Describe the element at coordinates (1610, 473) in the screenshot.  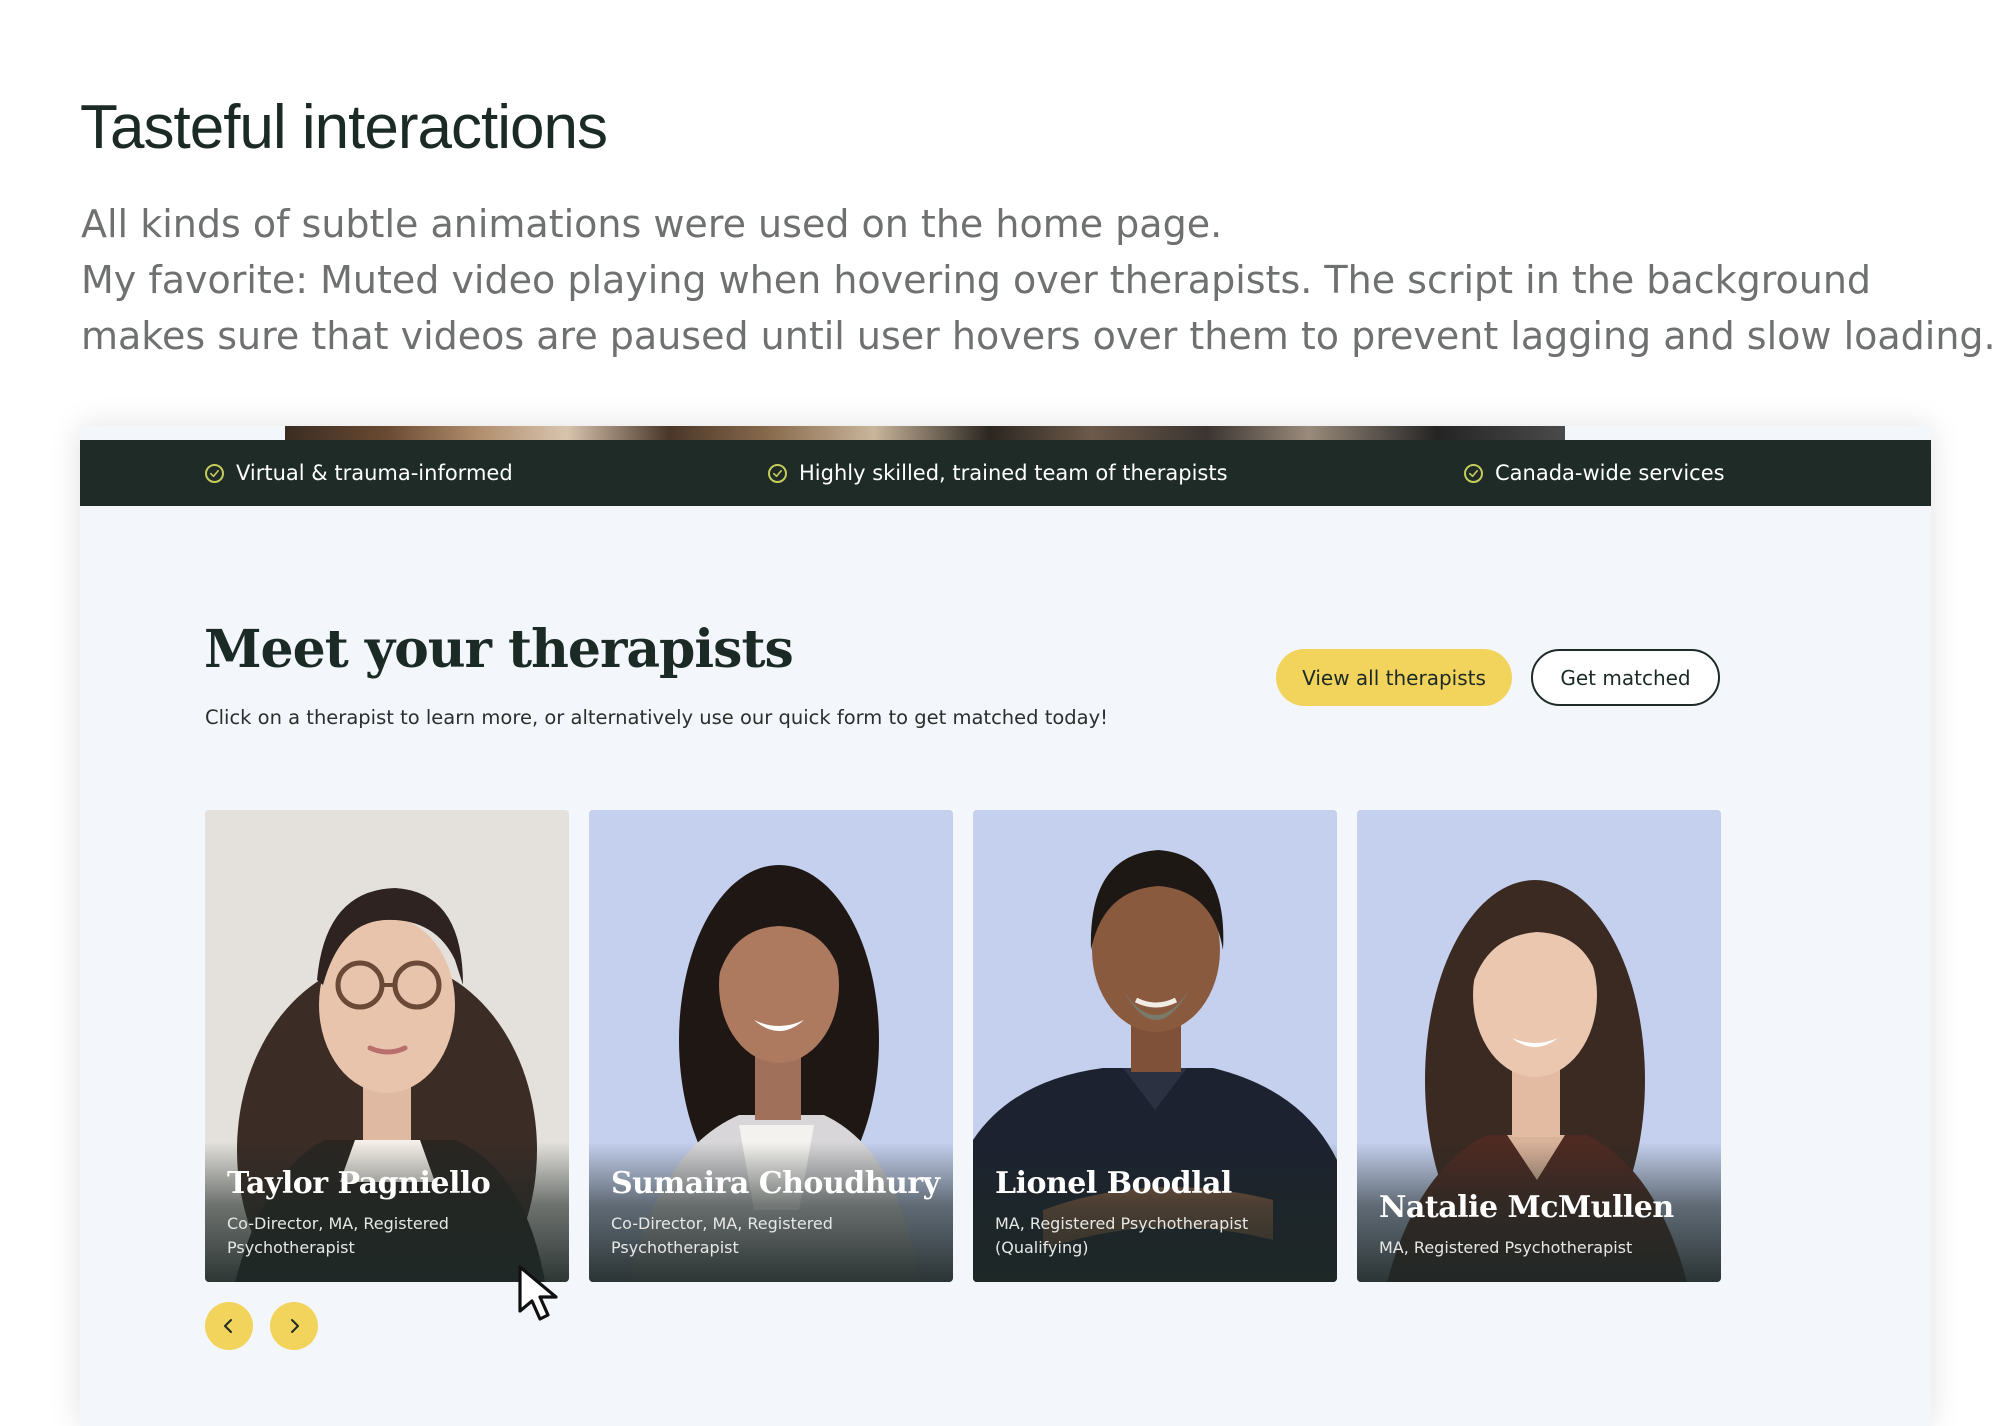
I see `trust-item-label: Canada-wide services` at that location.